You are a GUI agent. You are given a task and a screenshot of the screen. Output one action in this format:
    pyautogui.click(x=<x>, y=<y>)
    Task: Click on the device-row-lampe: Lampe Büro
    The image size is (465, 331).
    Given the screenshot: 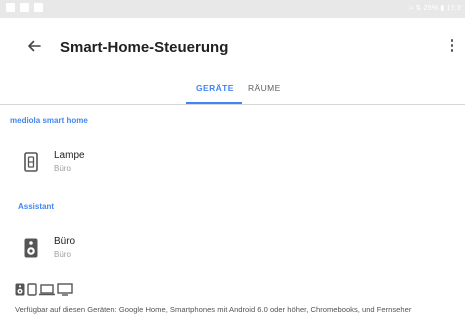 What is the action you would take?
    pyautogui.click(x=232, y=162)
    